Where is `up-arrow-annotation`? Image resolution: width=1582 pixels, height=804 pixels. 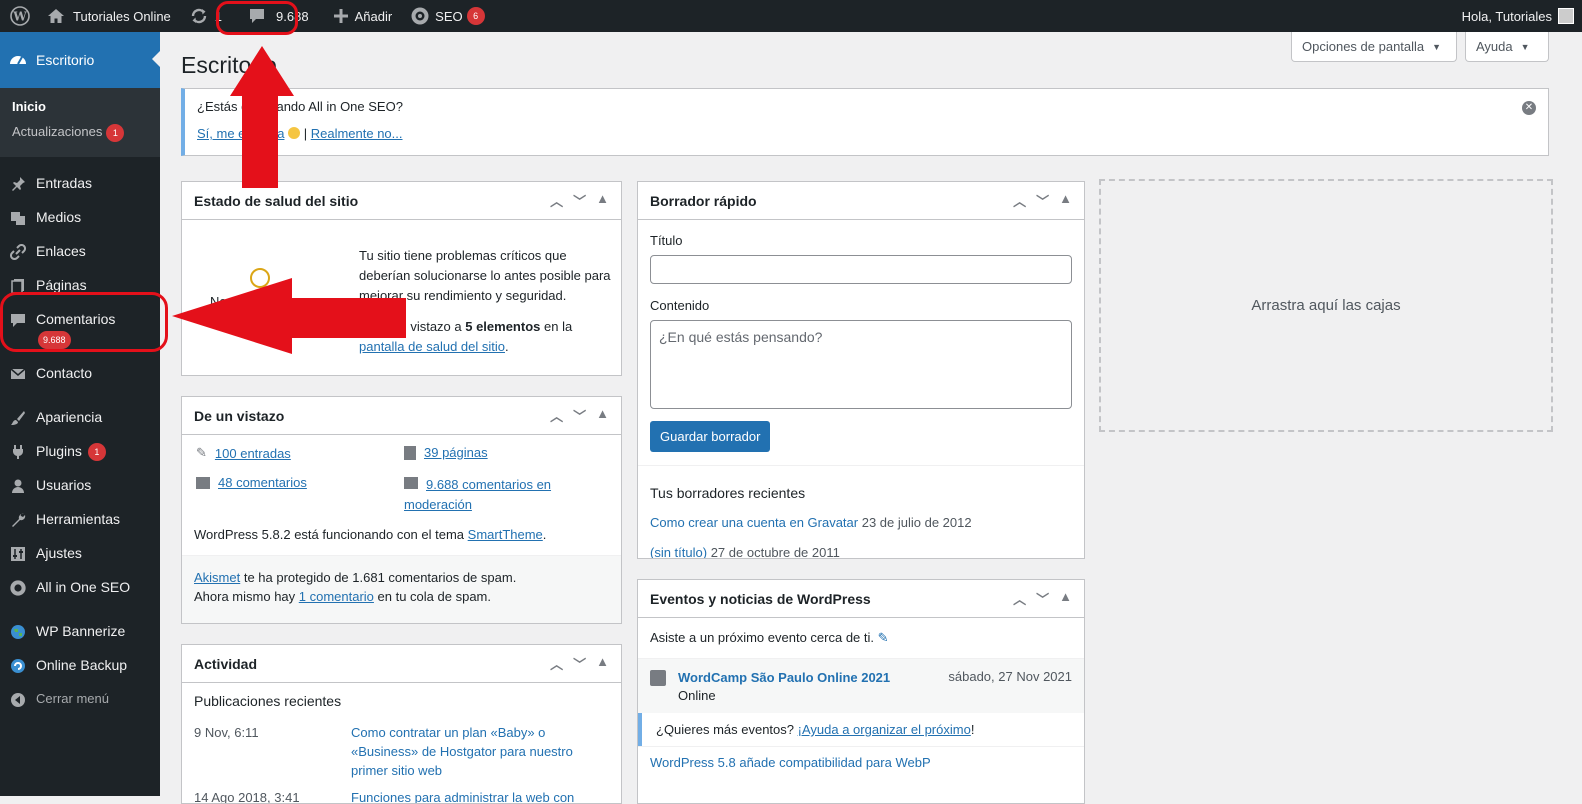
up-arrow-annotation is located at coordinates (262, 117).